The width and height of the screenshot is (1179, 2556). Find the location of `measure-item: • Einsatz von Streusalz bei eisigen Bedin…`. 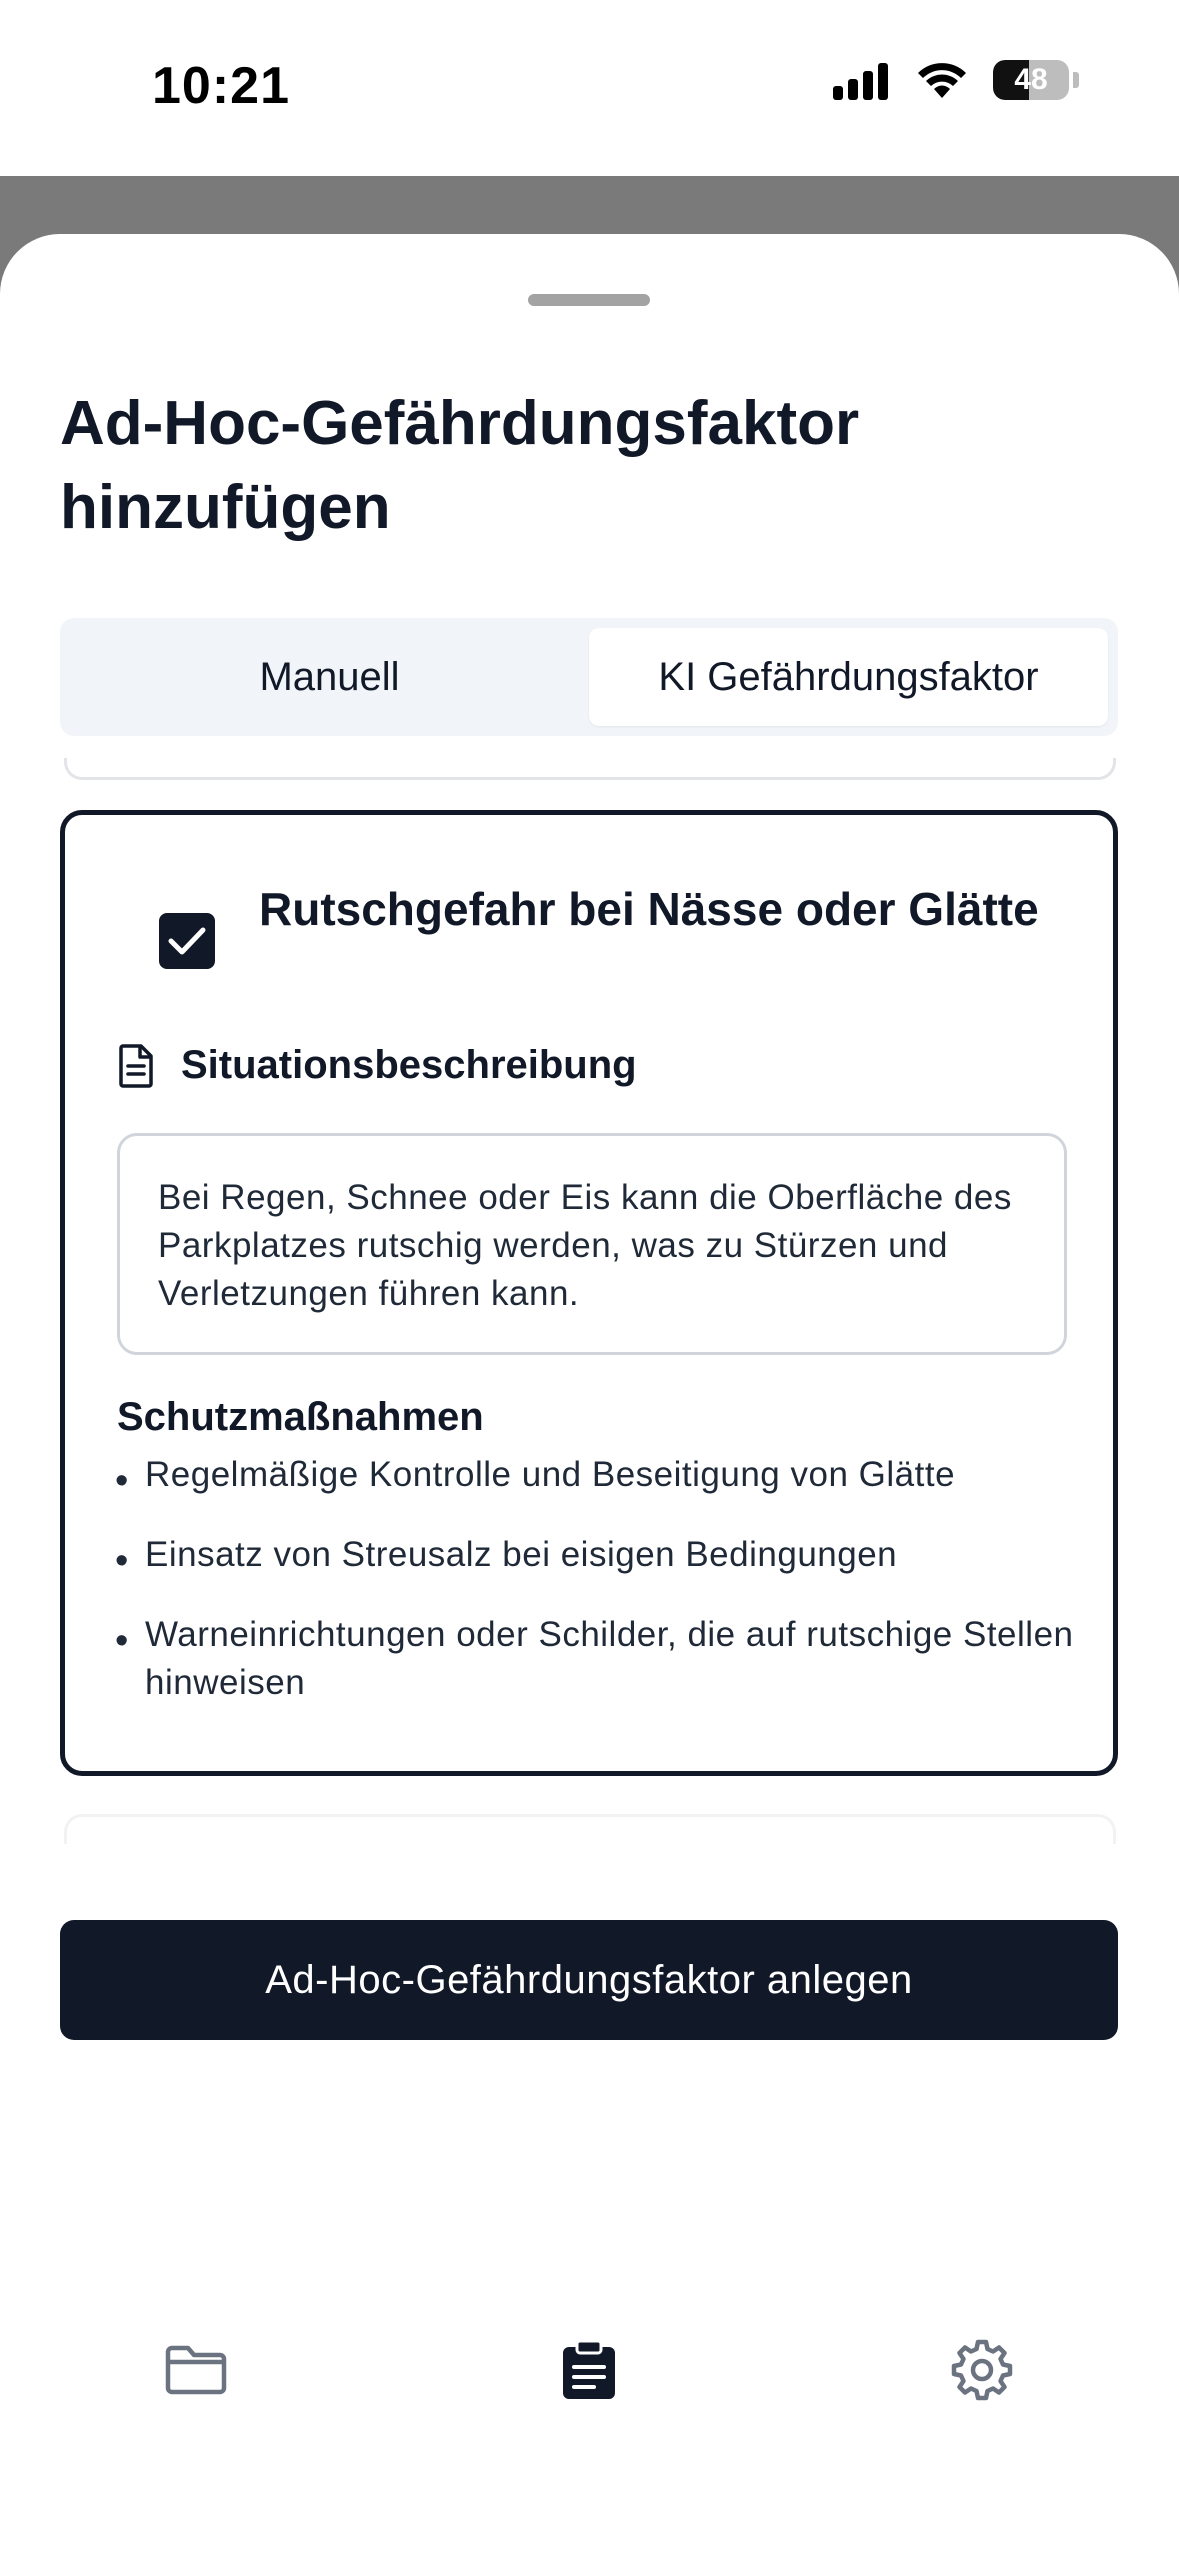

measure-item: • Einsatz von Streusalz bei eisigen Bedin… is located at coordinates (610, 1556).